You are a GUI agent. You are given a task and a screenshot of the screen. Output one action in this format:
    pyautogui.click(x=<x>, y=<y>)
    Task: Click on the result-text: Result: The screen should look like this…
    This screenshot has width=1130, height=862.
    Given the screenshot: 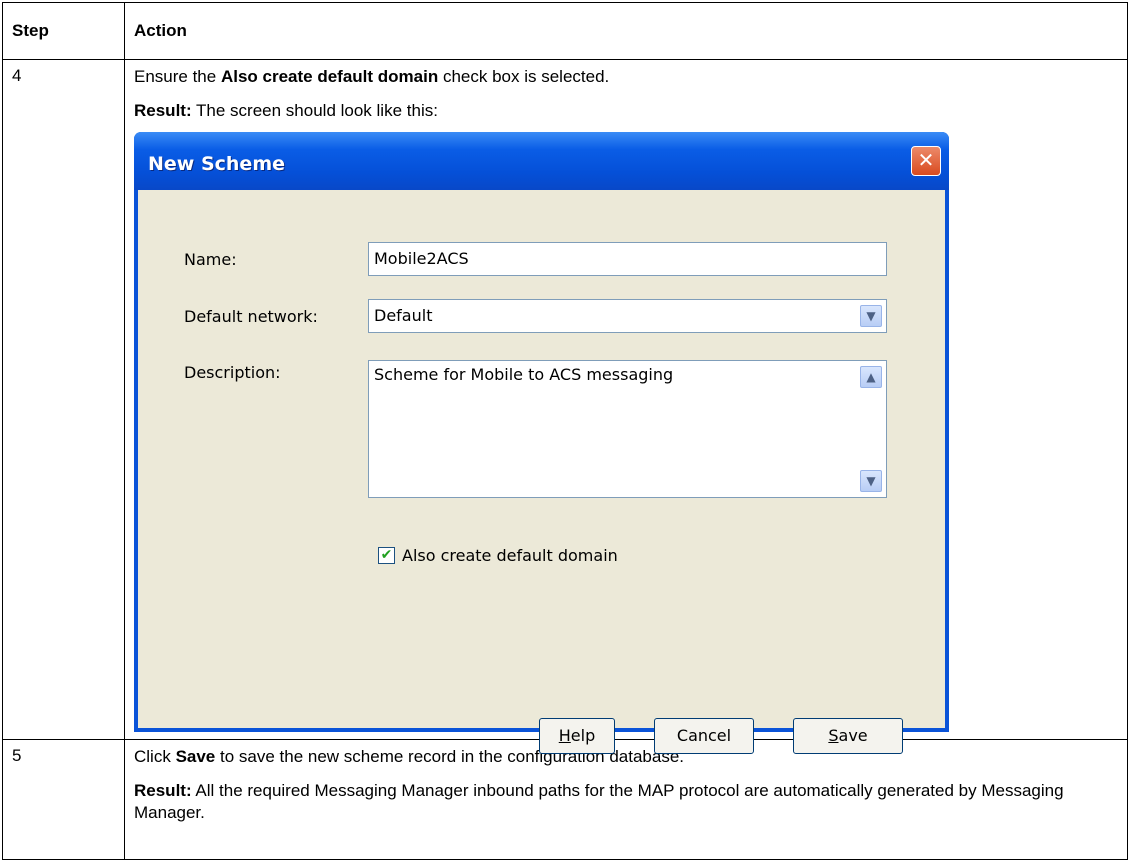 What is the action you would take?
    pyautogui.click(x=626, y=111)
    